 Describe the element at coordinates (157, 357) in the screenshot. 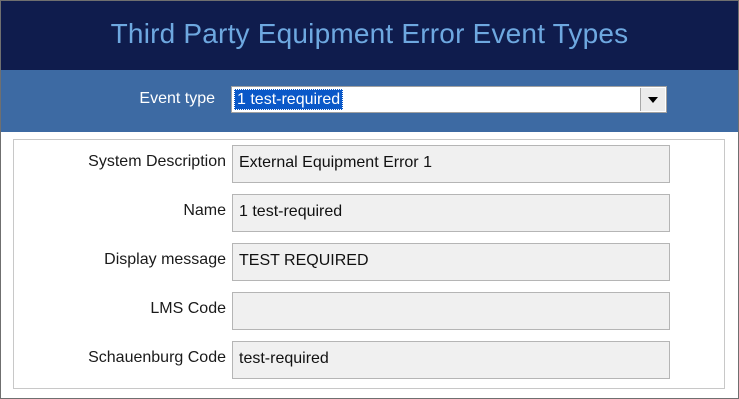

I see `schauenburg-code-label: Schauenburg Code` at that location.